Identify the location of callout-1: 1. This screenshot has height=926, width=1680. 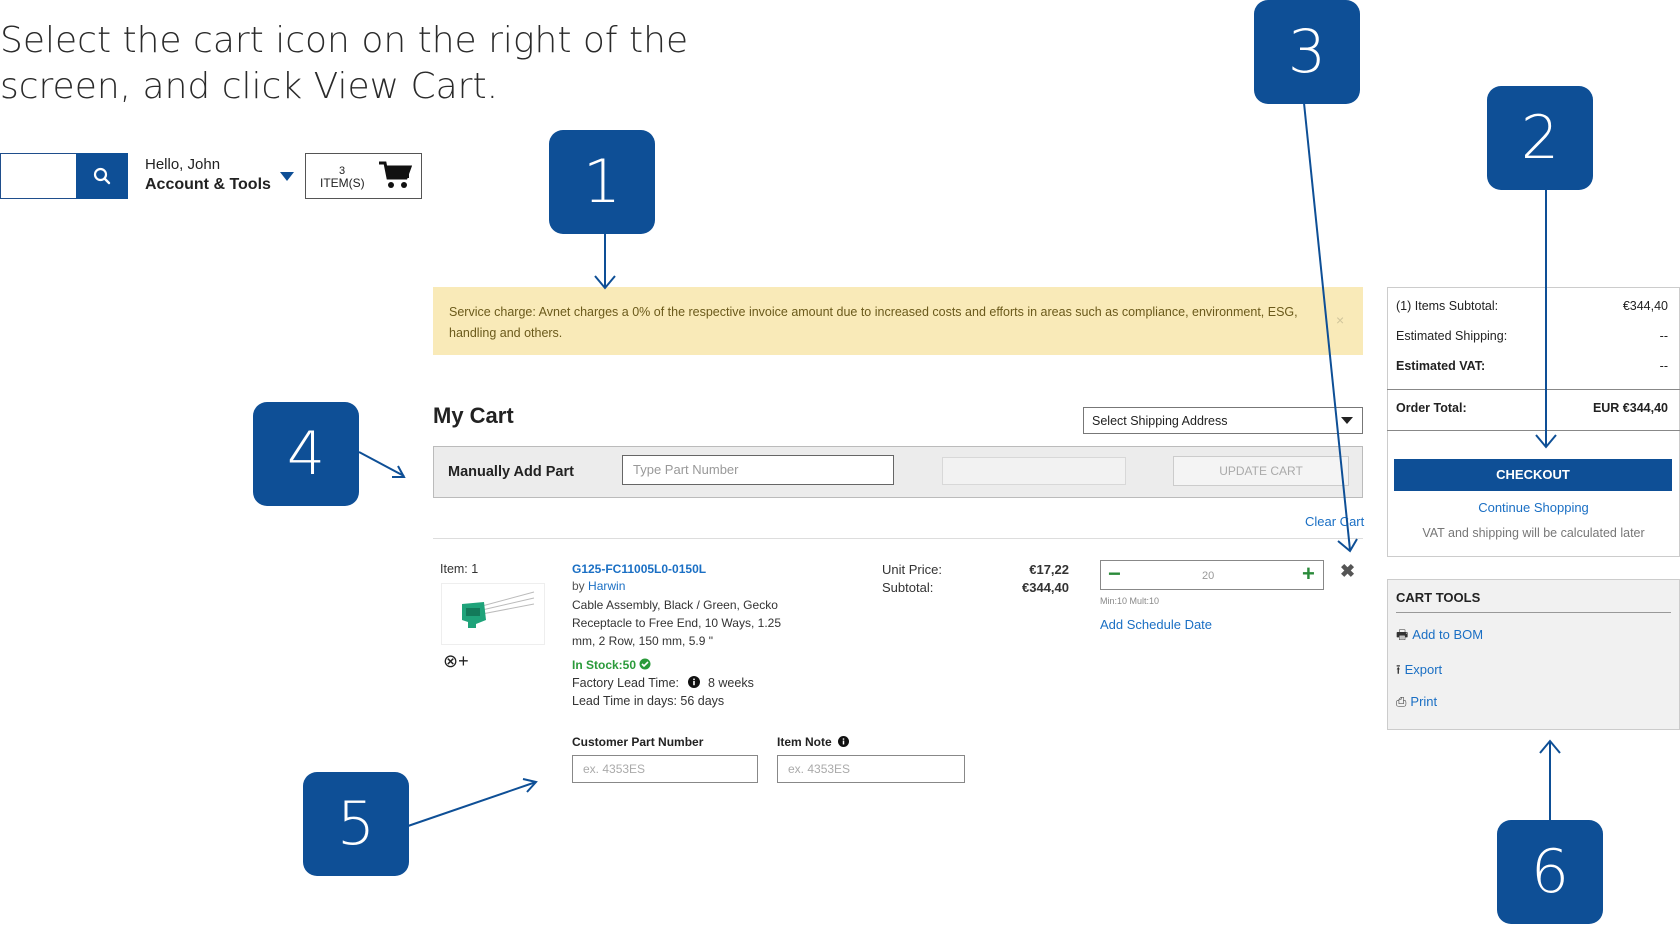
(602, 182).